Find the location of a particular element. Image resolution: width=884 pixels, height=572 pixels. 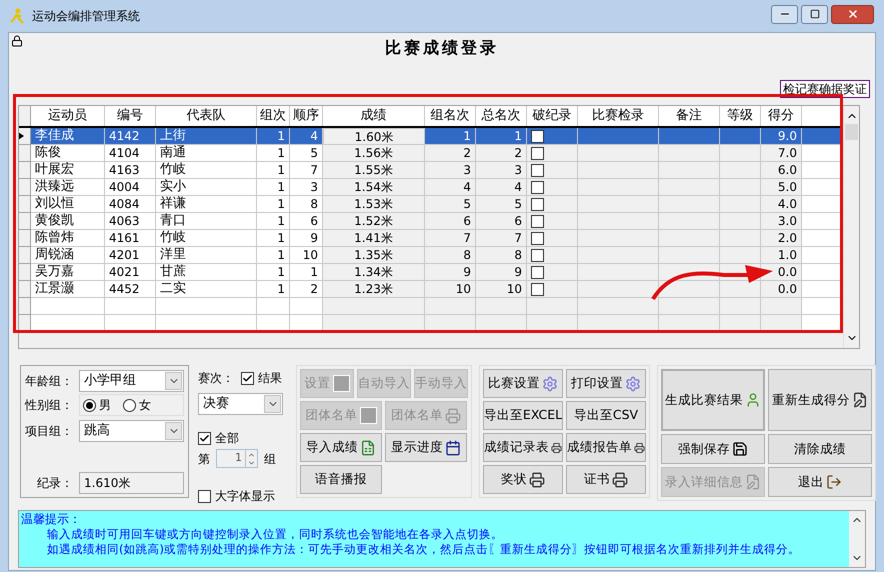

show-progress-button: 显示进度 is located at coordinates (426, 447).